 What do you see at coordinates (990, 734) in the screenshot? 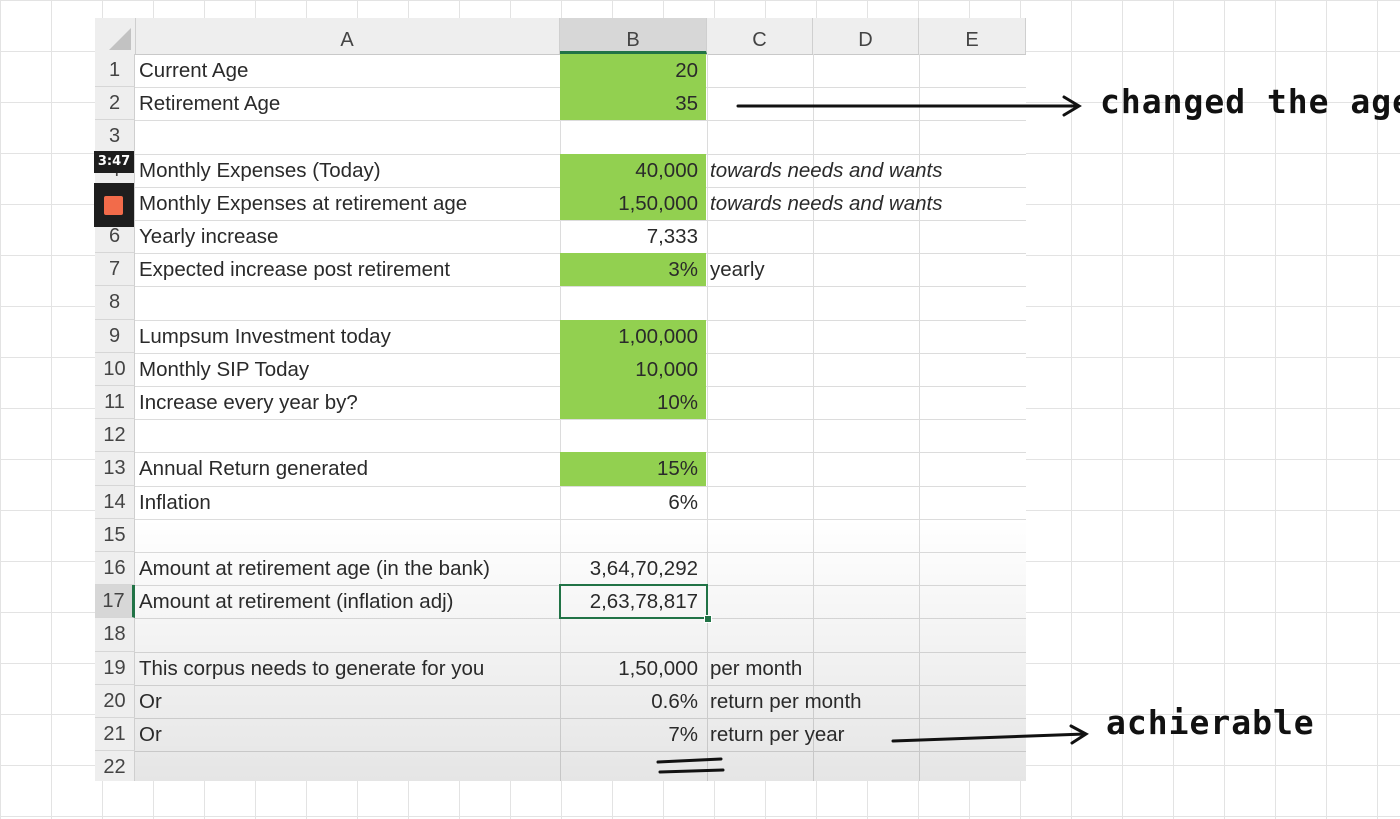
I see `arrow-to-return-per-year` at bounding box center [990, 734].